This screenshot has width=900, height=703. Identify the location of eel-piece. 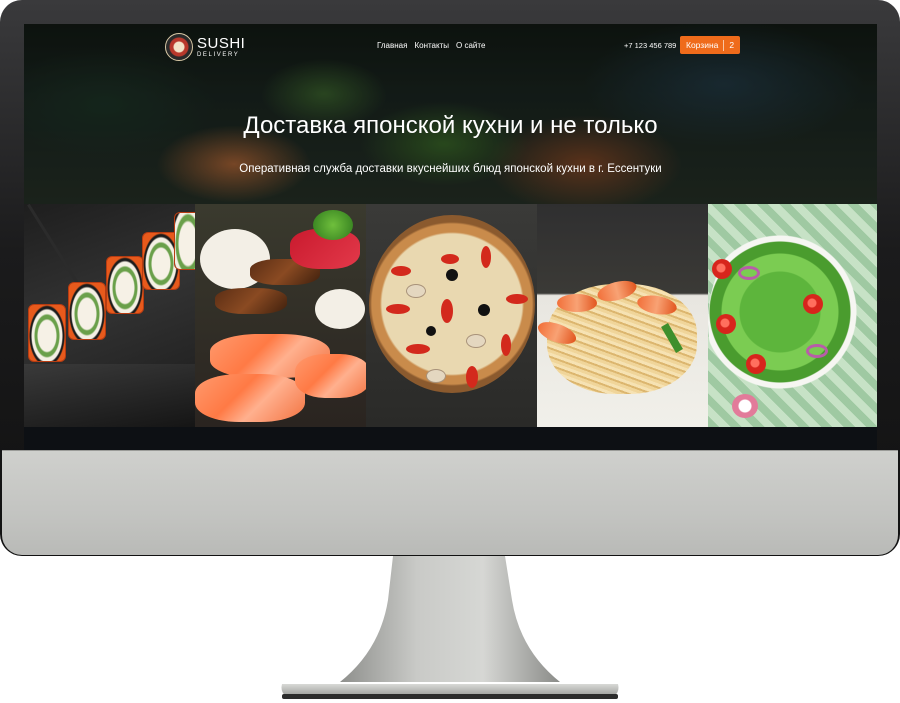
(251, 301).